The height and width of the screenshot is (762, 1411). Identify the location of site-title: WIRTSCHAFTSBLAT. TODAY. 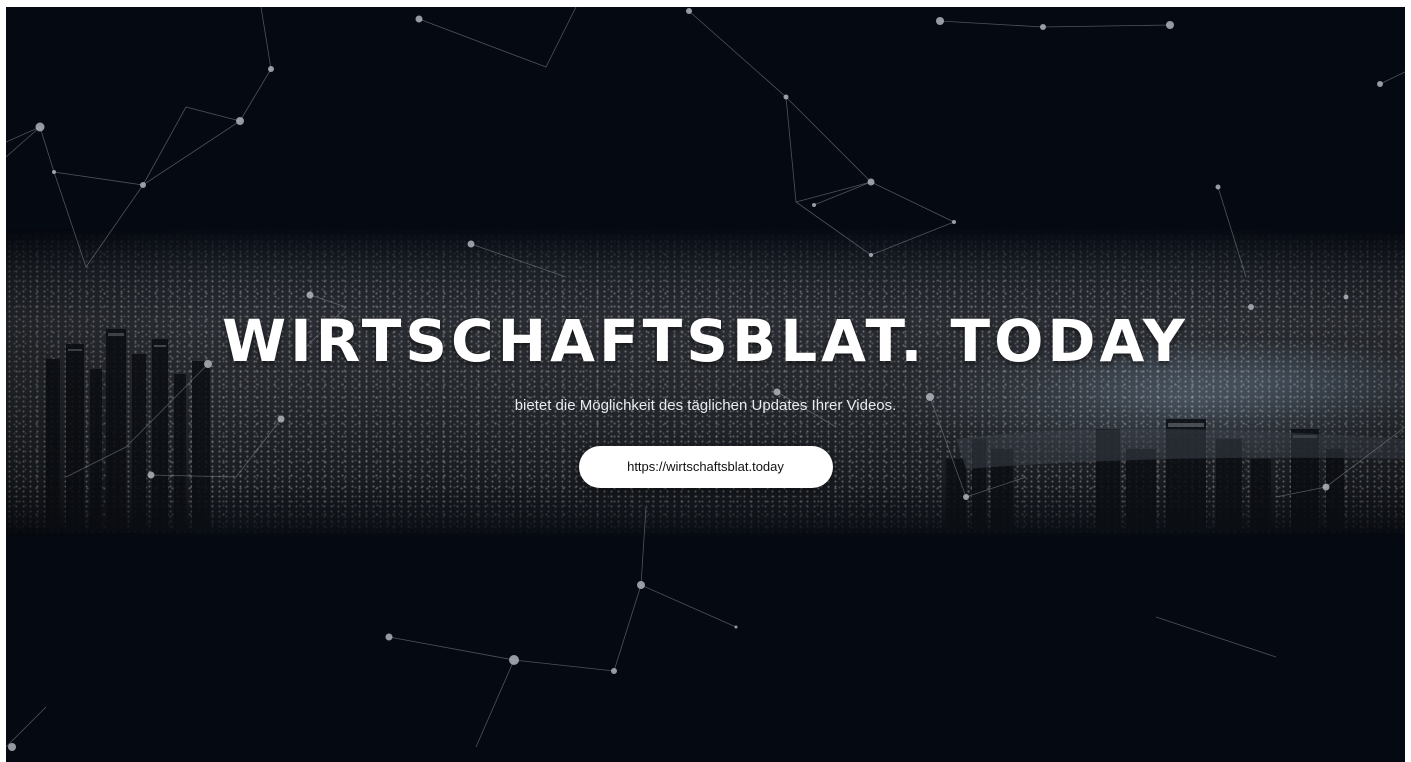
(705, 341).